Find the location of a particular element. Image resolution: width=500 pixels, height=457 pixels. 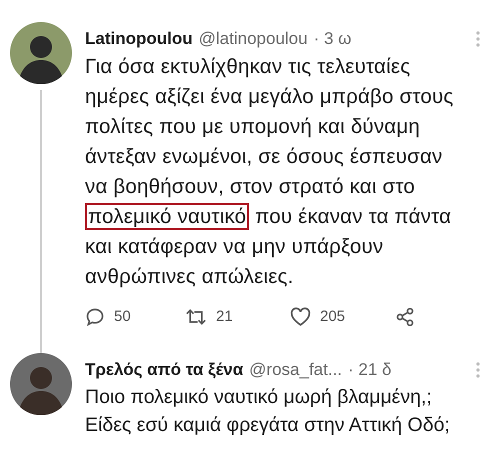

tweet-text: Ποιο πολεμικό ναυτικό μωρή βλαμμένη,; Είδες εσύ καμιά φρεγάτα στην Αττική Οδό; is located at coordinates (268, 411).